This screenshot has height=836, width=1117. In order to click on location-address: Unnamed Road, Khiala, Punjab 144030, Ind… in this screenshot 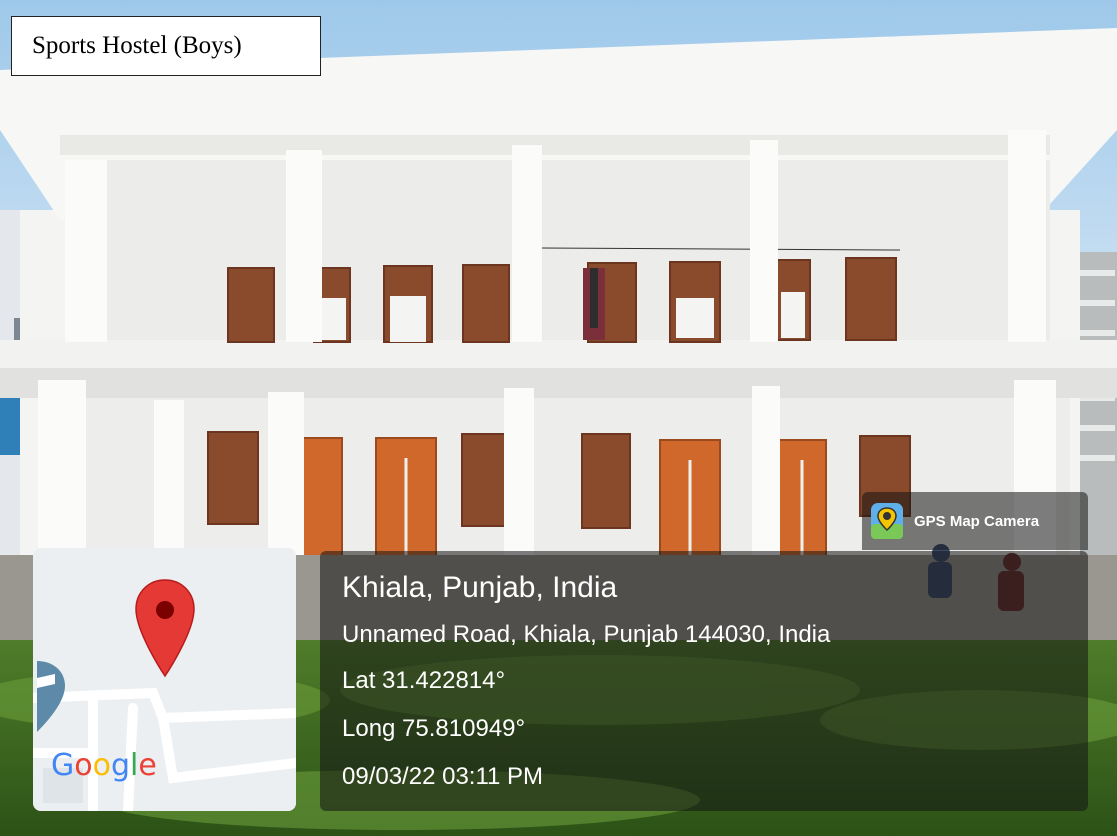, I will do `click(586, 634)`.